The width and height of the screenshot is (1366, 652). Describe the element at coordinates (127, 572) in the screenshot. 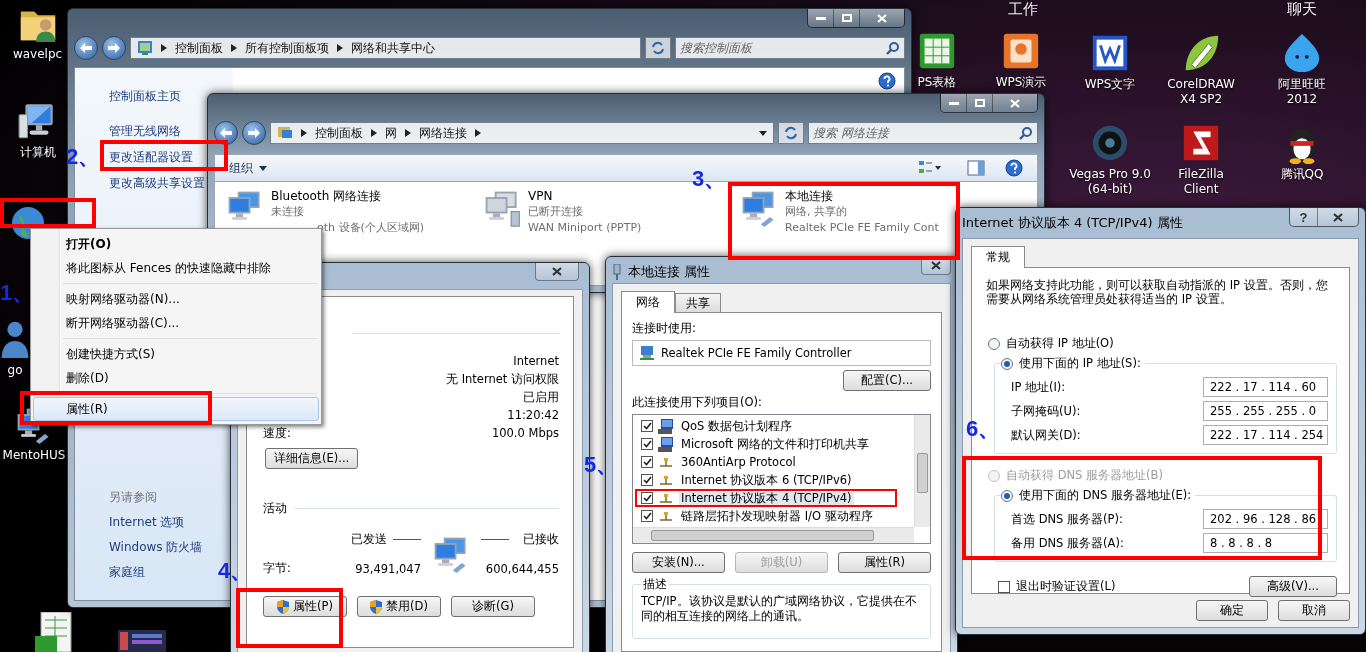

I see `see-also-link: 家庭组` at that location.